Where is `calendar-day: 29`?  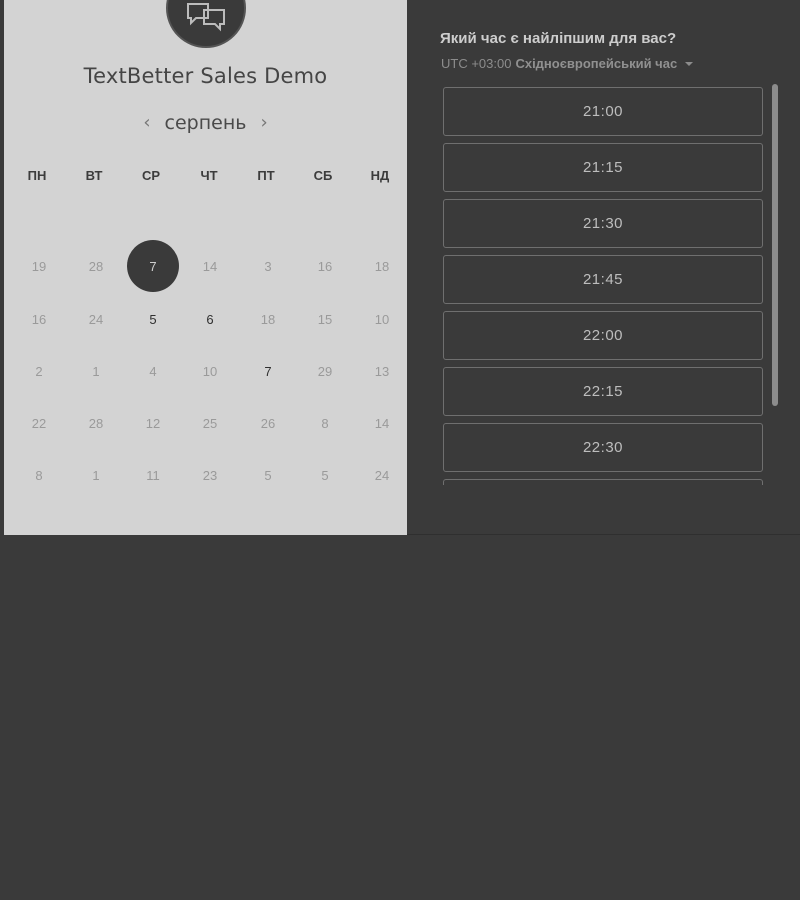
calendar-day: 29 is located at coordinates (325, 371).